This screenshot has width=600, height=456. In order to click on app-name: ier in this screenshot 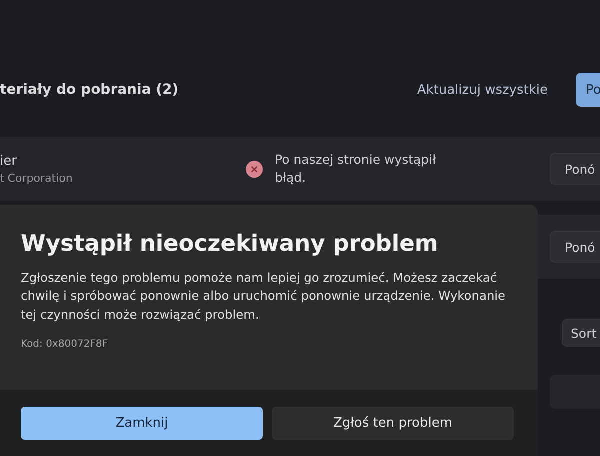, I will do `click(8, 161)`.